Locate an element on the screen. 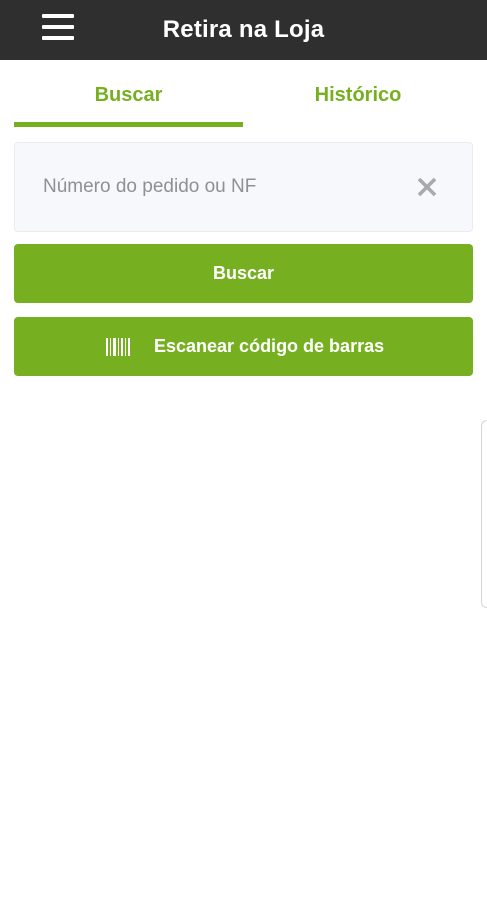 Image resolution: width=487 pixels, height=900 pixels. scan-barcode-button-label: Escanear código de barras is located at coordinates (269, 346).